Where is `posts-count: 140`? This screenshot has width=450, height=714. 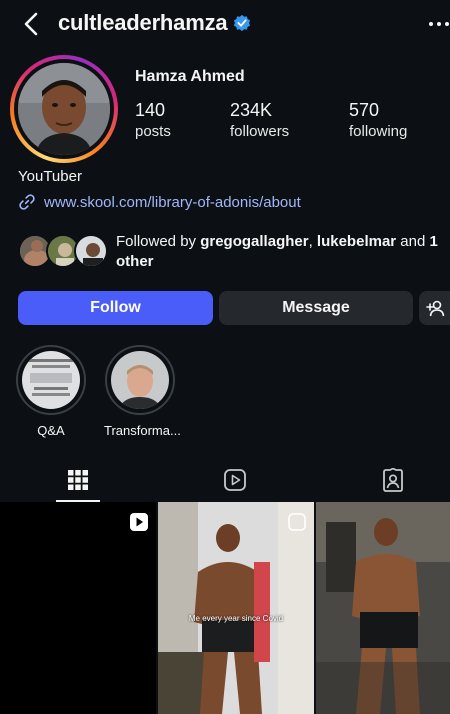
posts-count: 140 is located at coordinates (150, 110).